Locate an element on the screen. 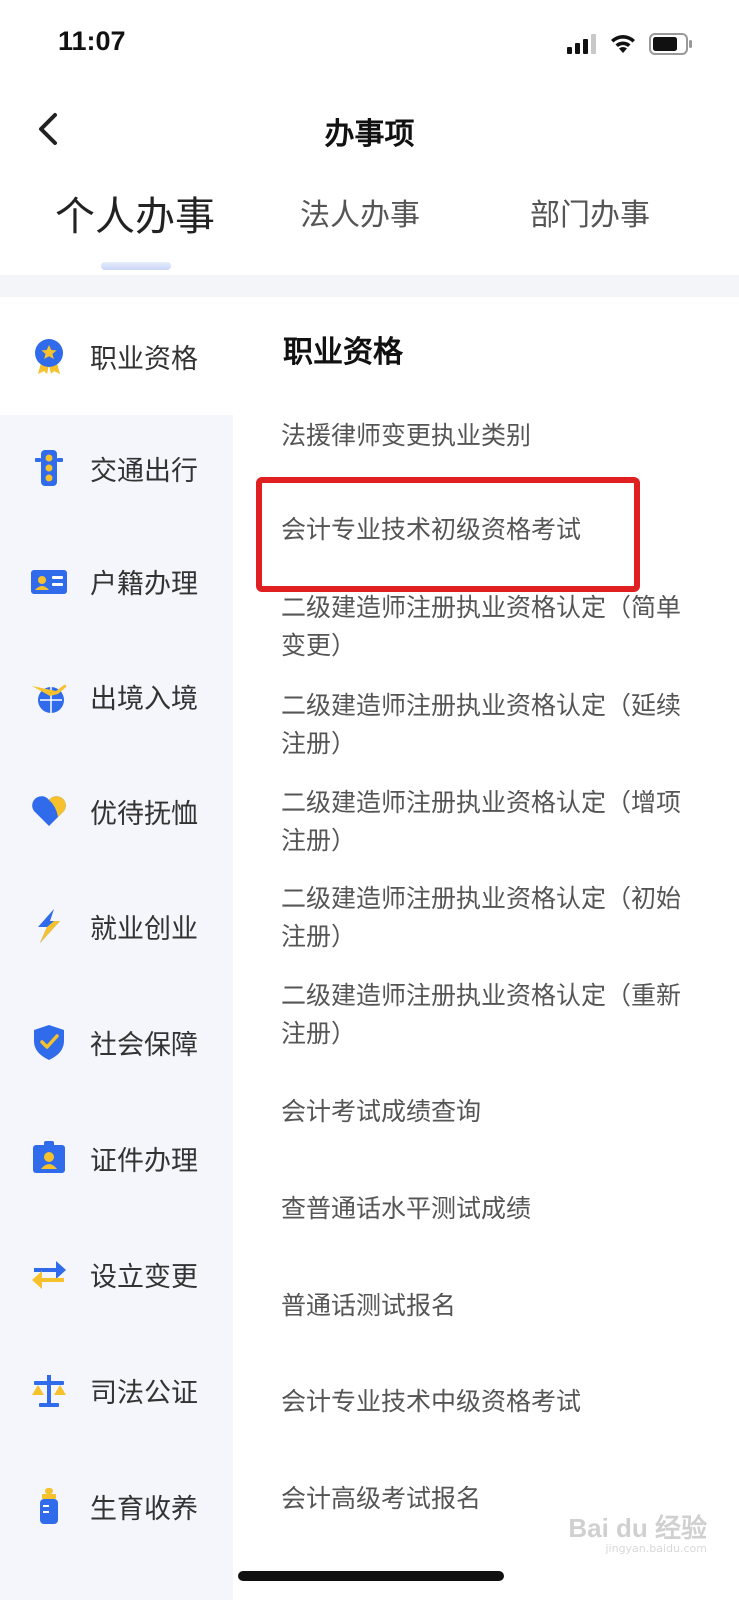  sidebar-item-certificates: 证件办理 is located at coordinates (116, 1158).